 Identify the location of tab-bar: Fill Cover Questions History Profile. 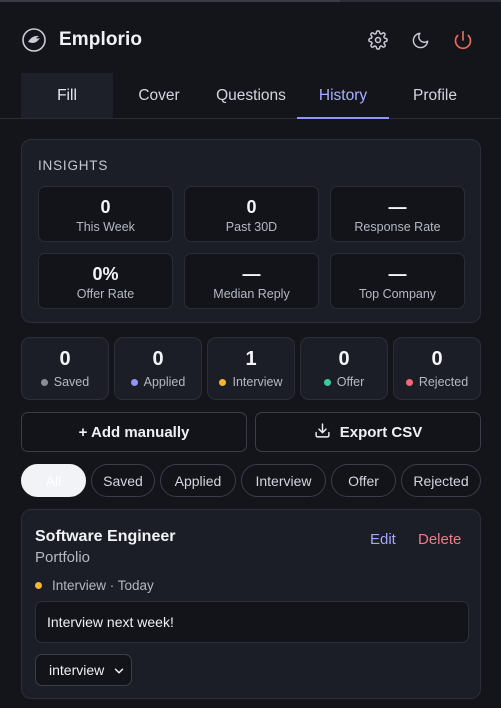
(250, 96).